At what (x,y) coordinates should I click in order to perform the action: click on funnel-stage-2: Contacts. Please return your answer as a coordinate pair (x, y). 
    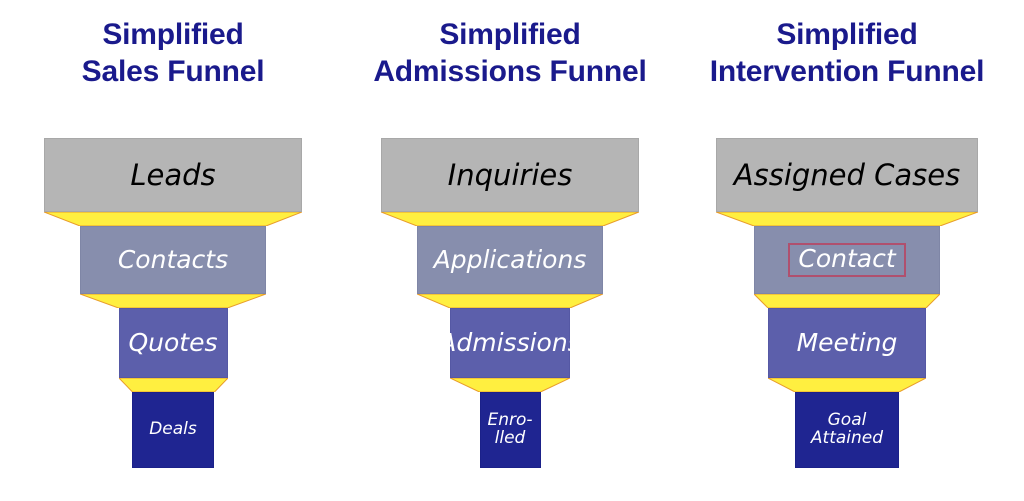
    Looking at the image, I should click on (173, 260).